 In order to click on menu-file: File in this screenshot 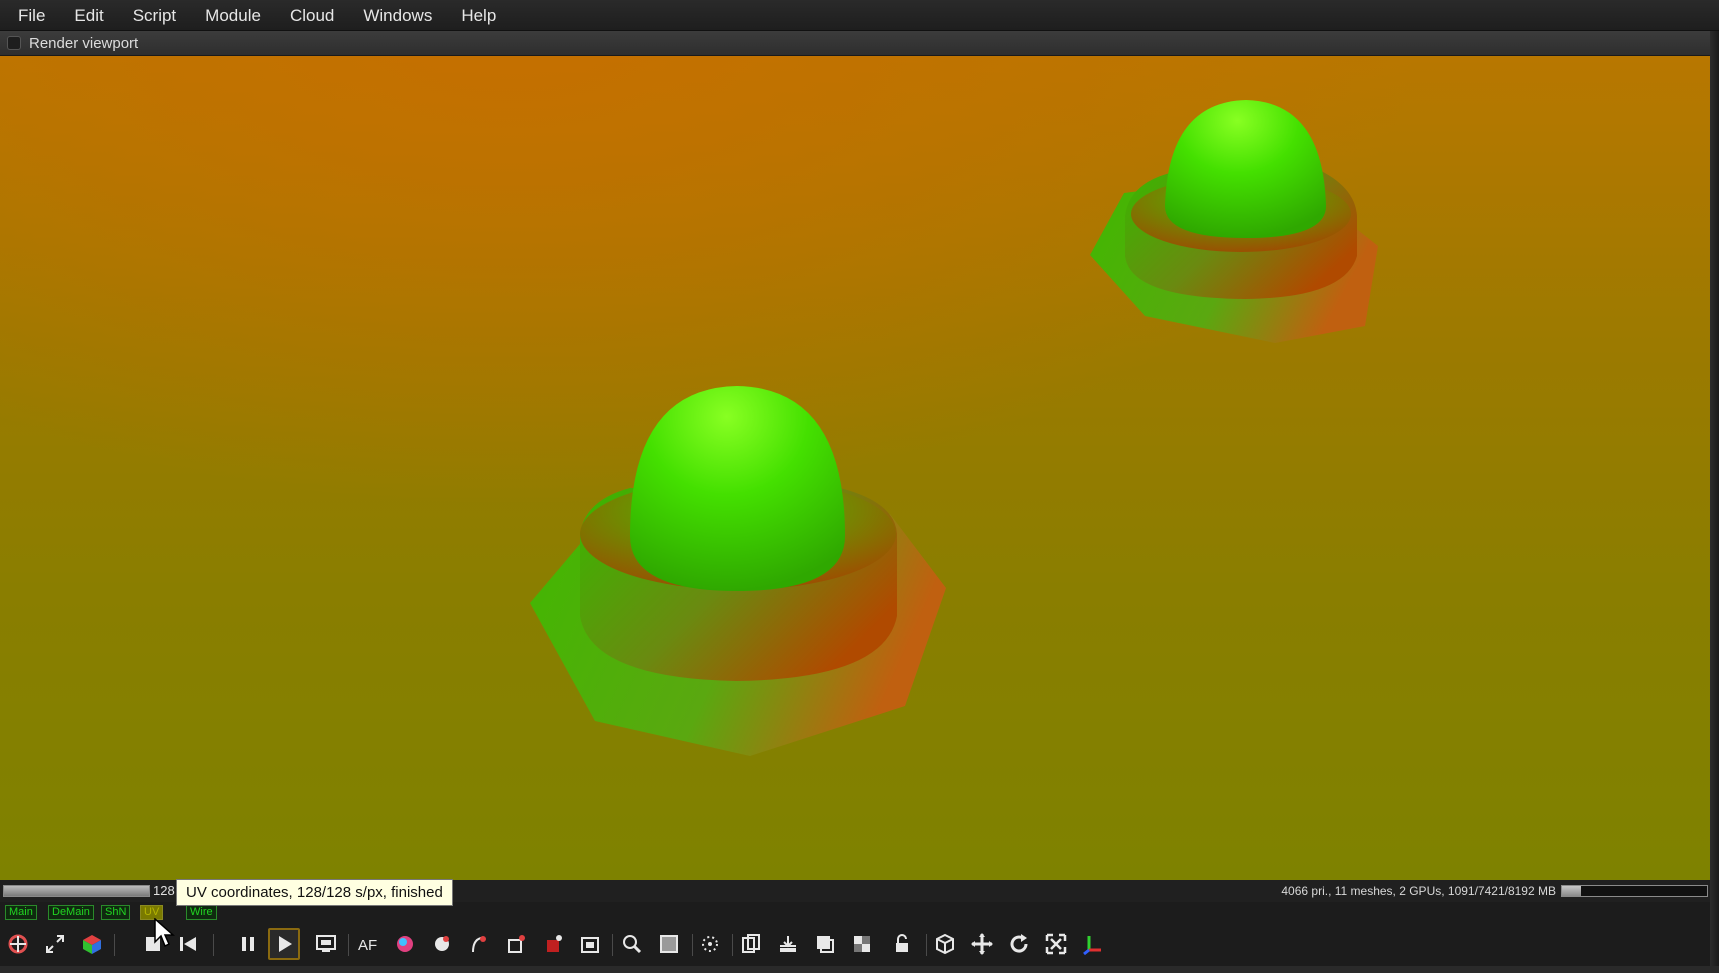, I will do `click(34, 15)`.